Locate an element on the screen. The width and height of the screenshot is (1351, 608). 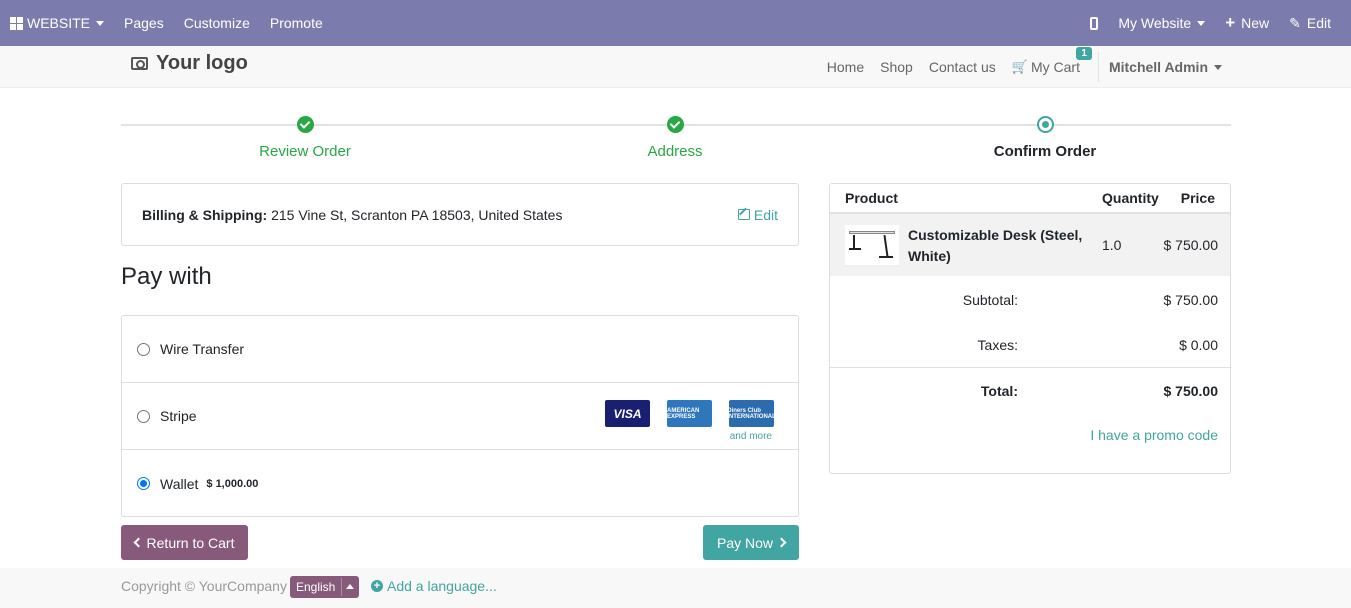
amex-logo-icon: AMERICAN EXPRESS is located at coordinates (689, 413).